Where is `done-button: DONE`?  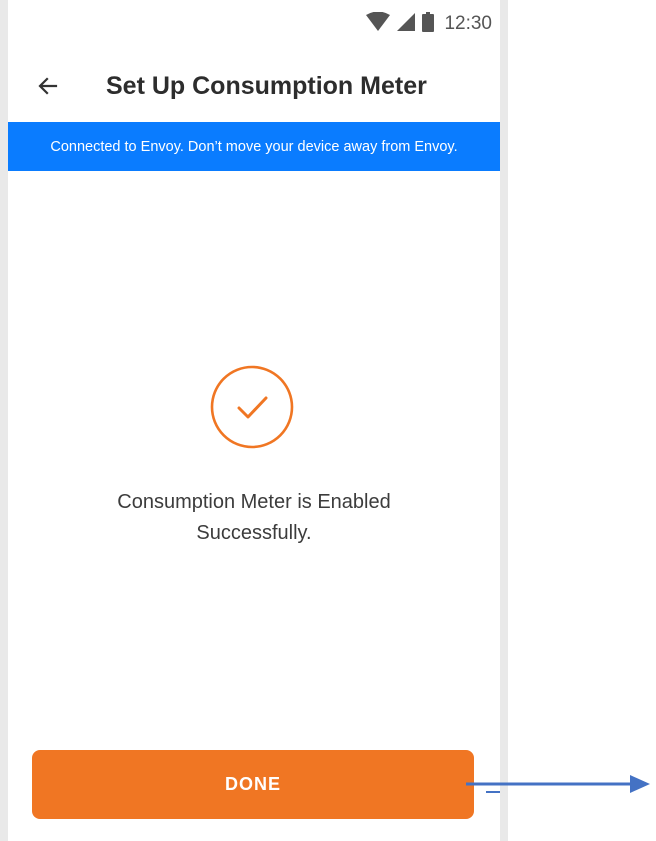 done-button: DONE is located at coordinates (253, 784).